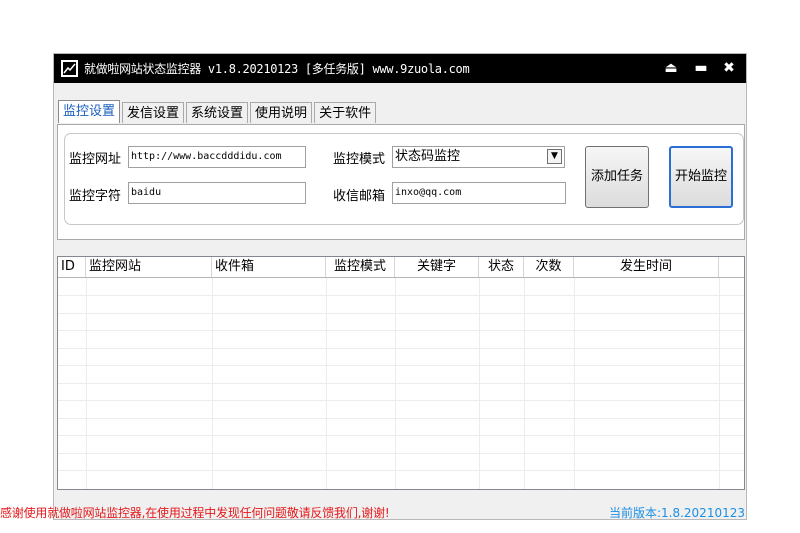 This screenshot has height=533, width=800. Describe the element at coordinates (428, 156) in the screenshot. I see `mode-select-value: 状态码监控` at that location.